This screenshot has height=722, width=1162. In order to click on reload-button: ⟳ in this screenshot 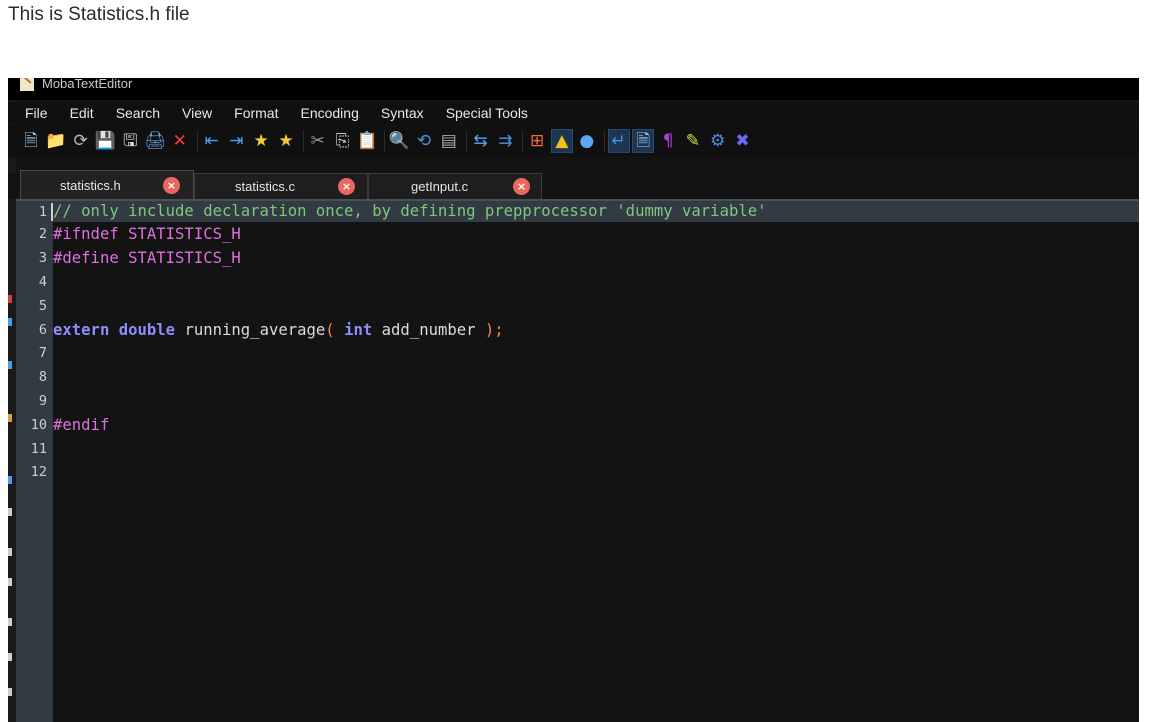, I will do `click(81, 141)`.